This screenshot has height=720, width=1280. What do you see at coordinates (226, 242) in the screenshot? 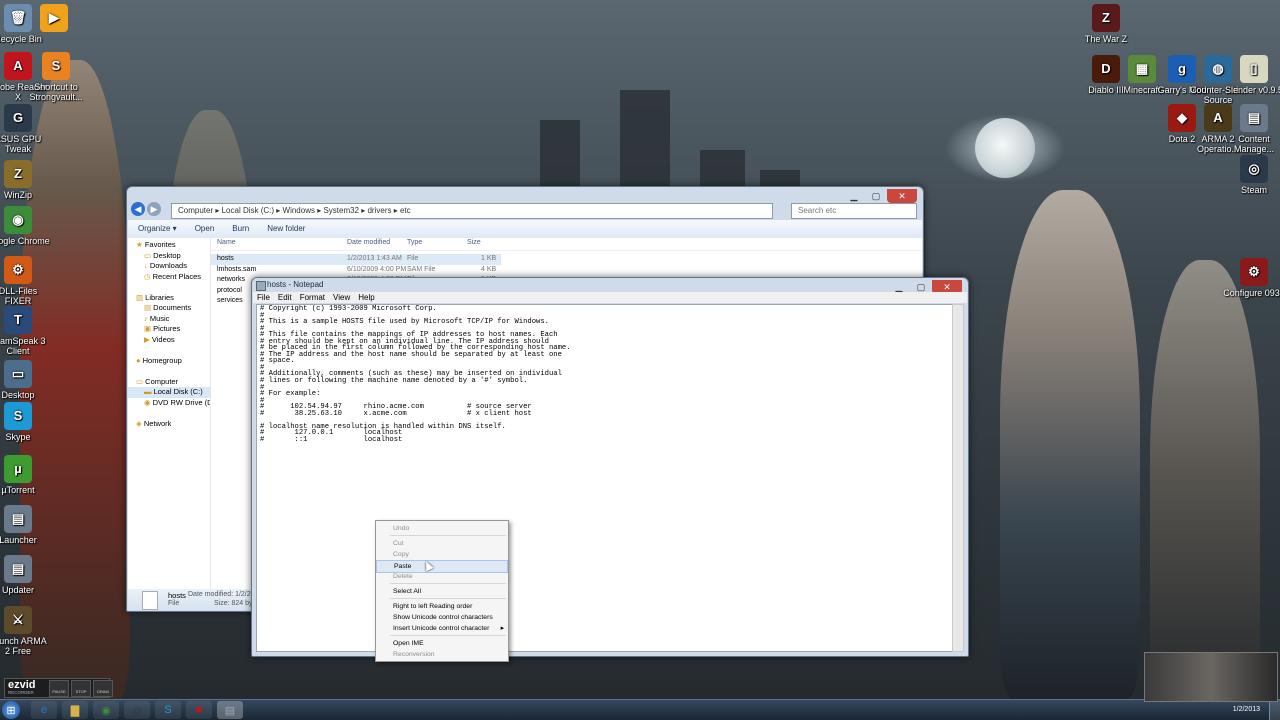
I see `column-header-name: Name` at bounding box center [226, 242].